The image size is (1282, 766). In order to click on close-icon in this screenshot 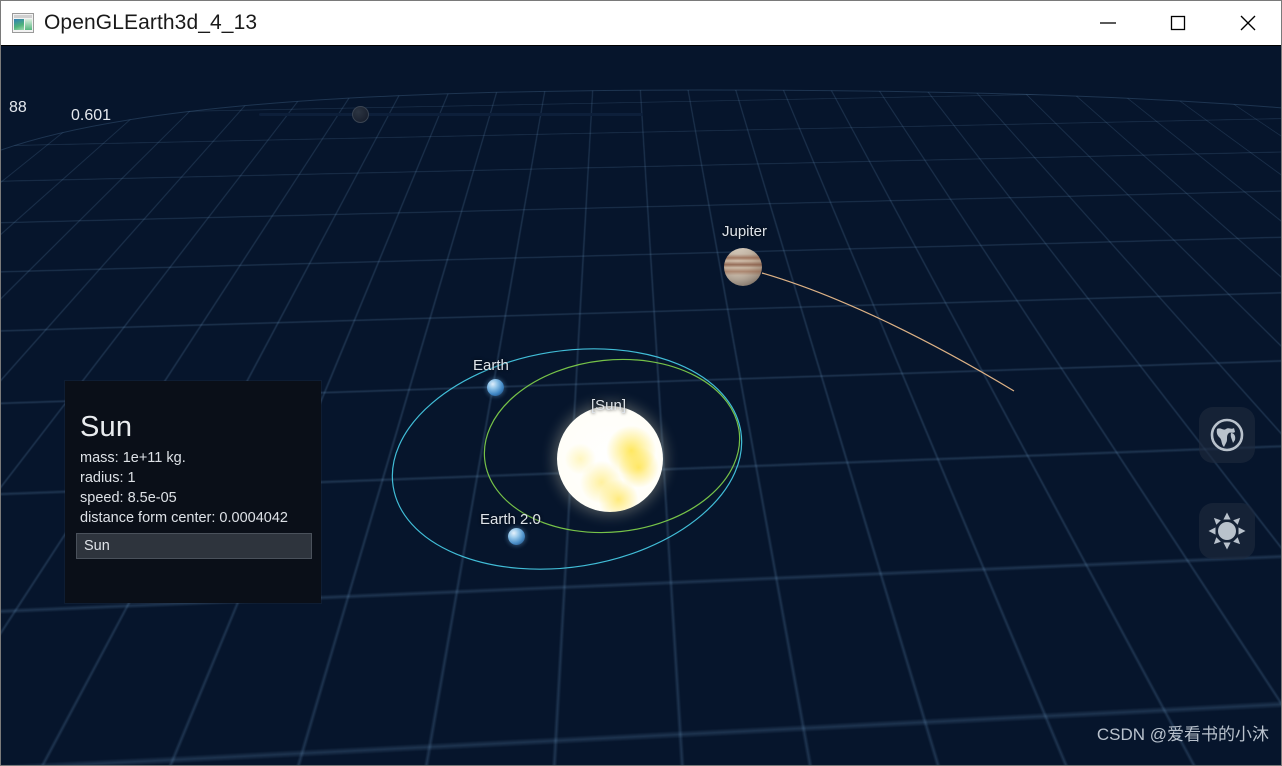, I will do `click(1248, 23)`.